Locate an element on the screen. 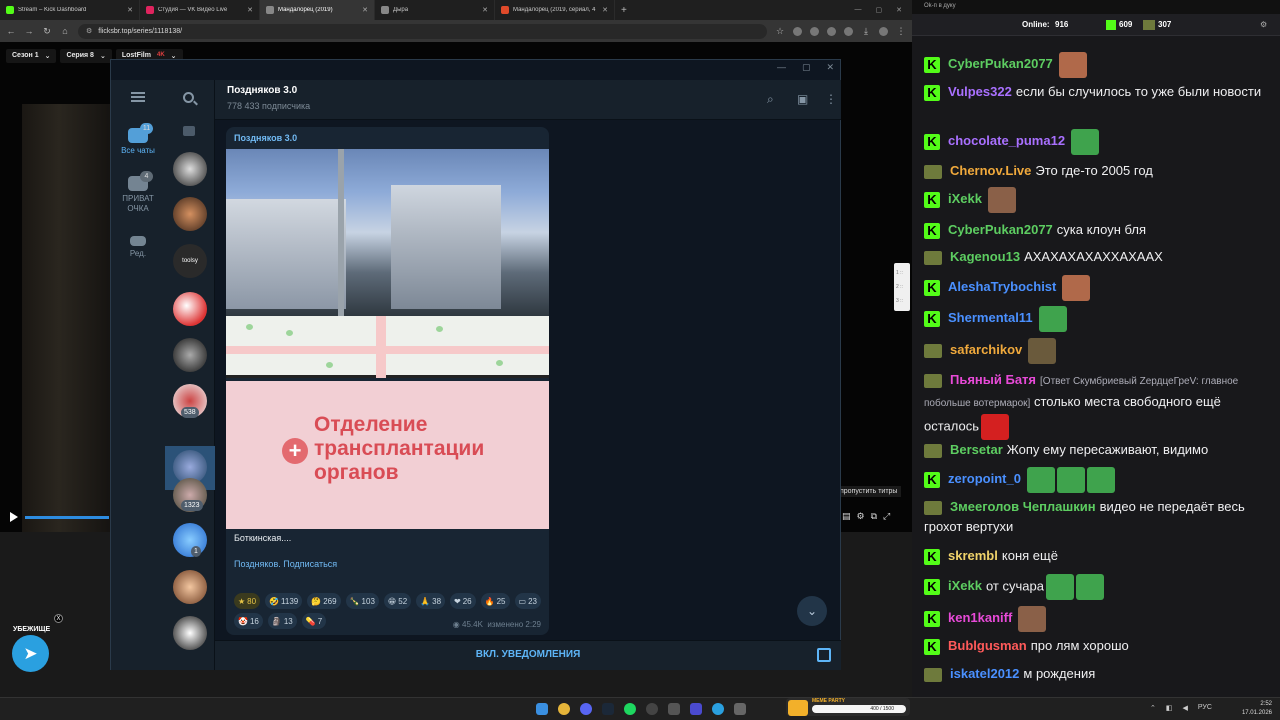  hamburger-menu-icon is located at coordinates (138, 97).